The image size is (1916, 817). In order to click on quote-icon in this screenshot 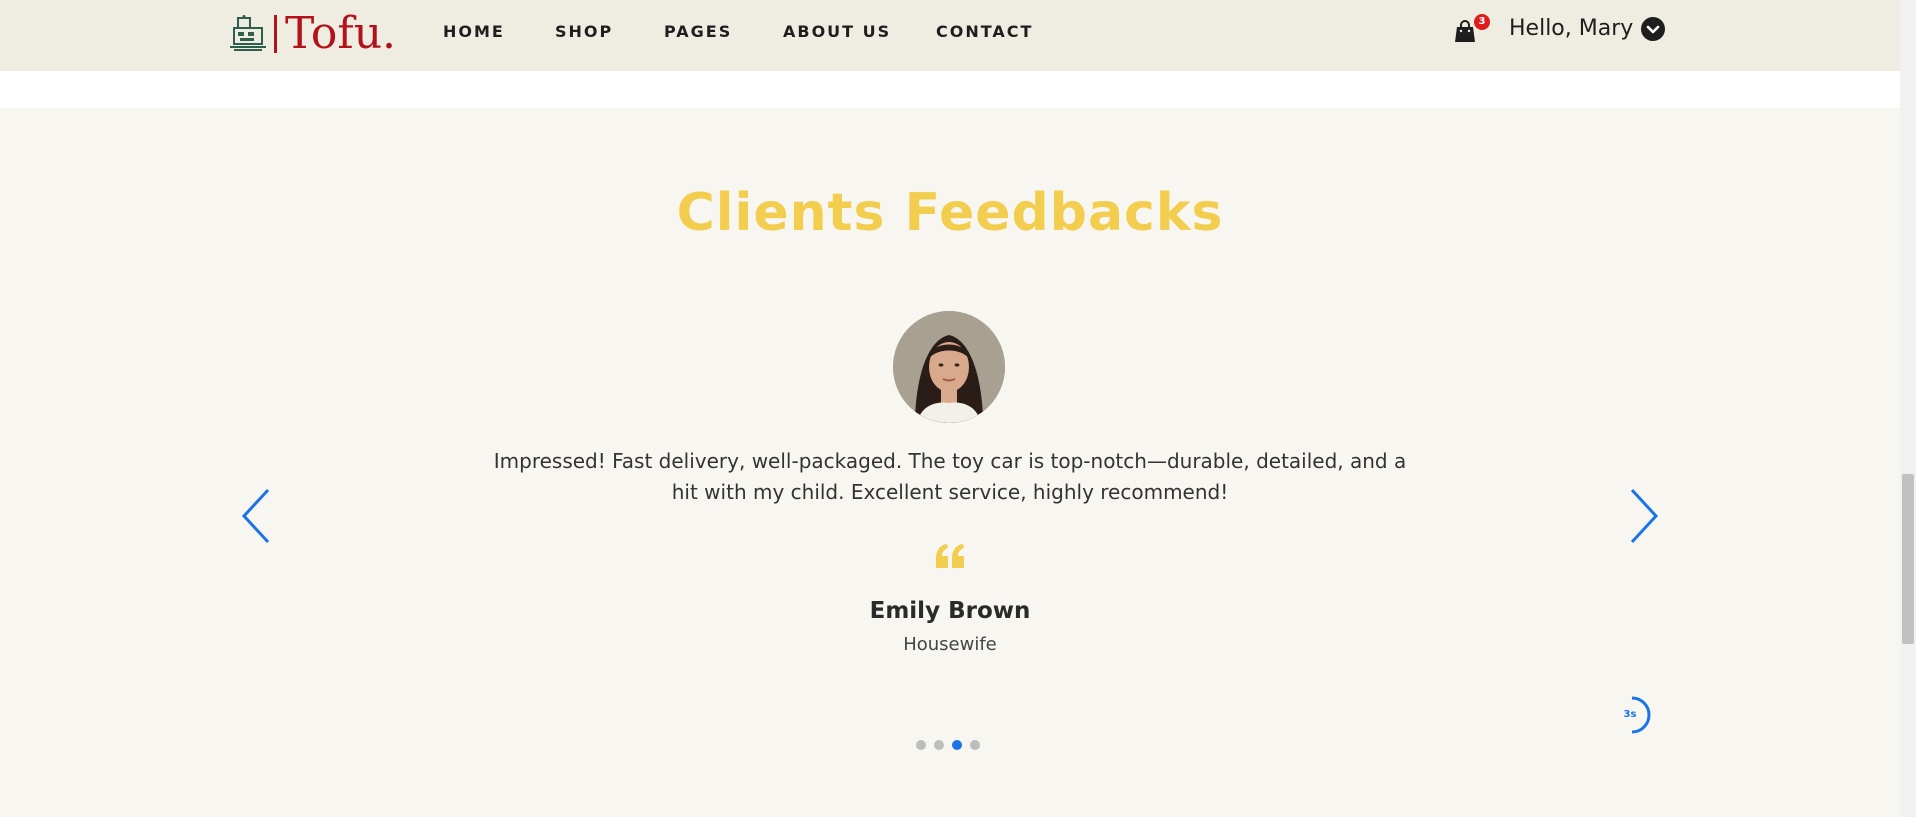, I will do `click(950, 556)`.